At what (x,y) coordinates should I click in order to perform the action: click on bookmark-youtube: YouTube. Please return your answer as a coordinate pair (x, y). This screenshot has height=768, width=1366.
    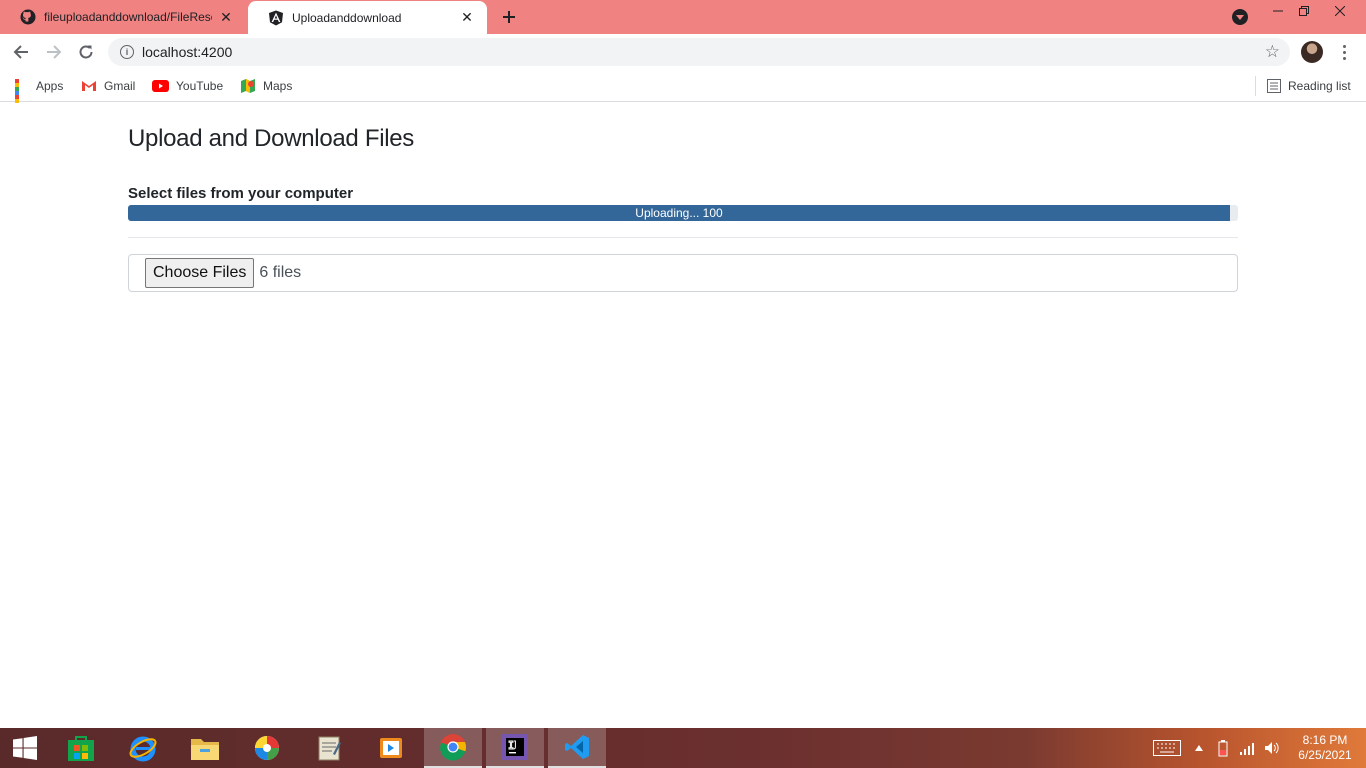
    Looking at the image, I should click on (187, 86).